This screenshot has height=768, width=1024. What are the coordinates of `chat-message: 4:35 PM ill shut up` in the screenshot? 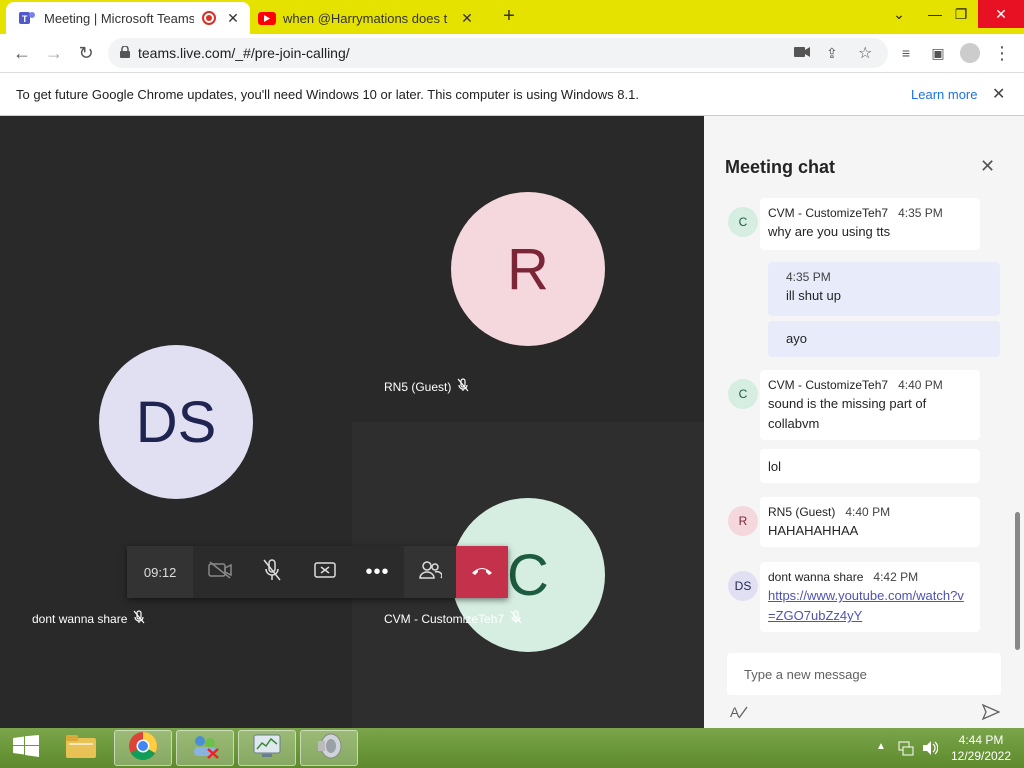 It's located at (884, 289).